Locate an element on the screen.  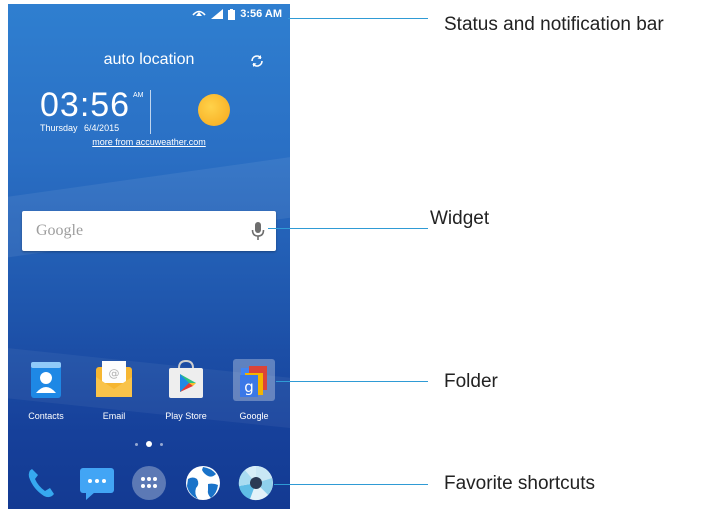
browser-icon is located at coordinates (203, 483).